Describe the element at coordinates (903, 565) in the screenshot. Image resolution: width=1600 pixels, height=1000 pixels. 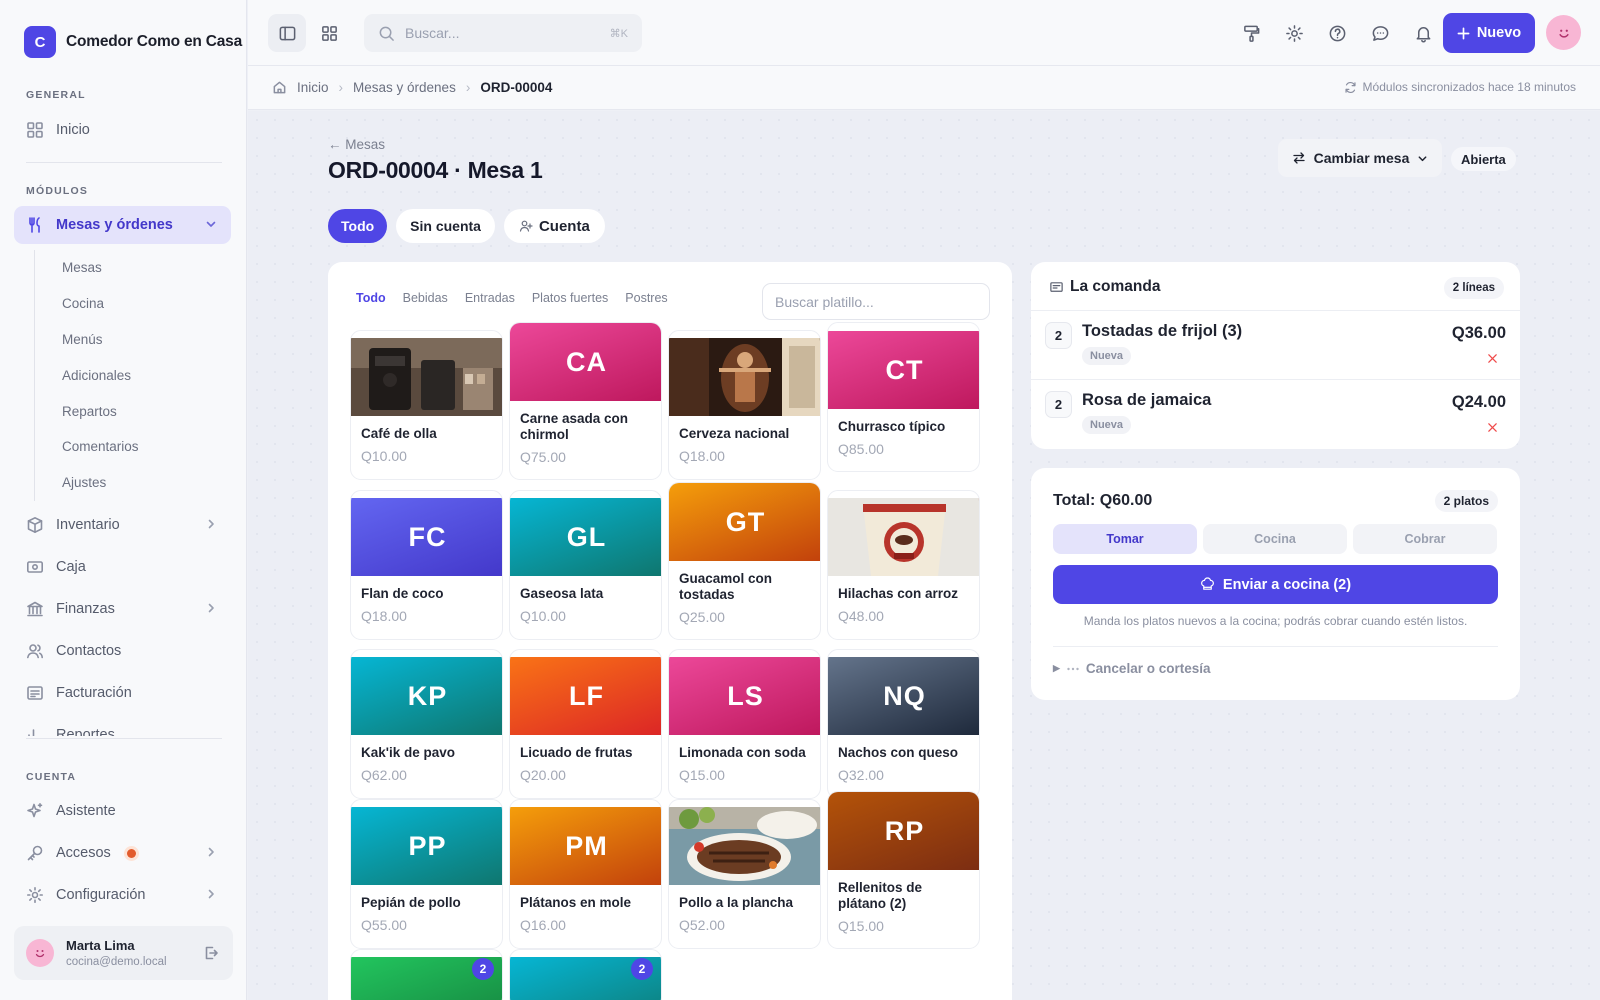
I see `dish-card: Hilachas con arroz Q48.00` at that location.